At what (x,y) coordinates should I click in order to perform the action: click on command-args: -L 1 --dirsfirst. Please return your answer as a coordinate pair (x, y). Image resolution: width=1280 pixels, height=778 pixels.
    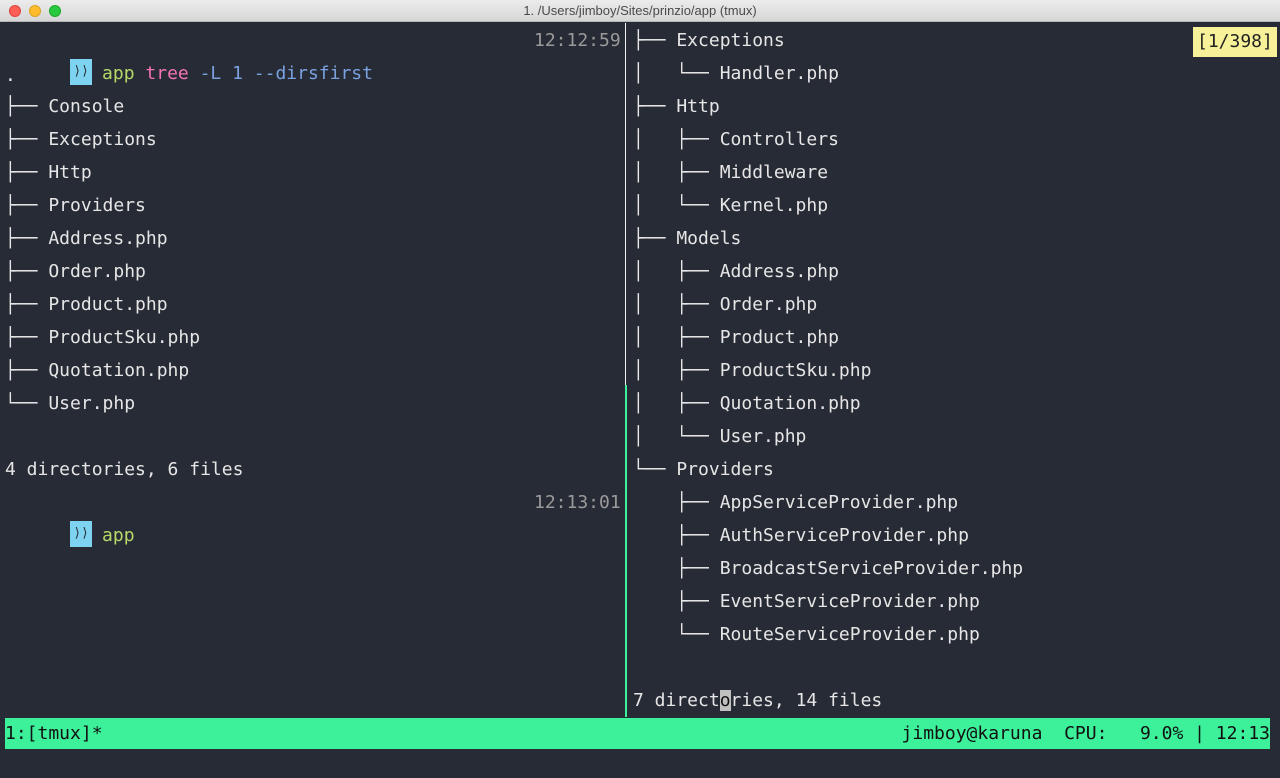
    Looking at the image, I should click on (286, 73).